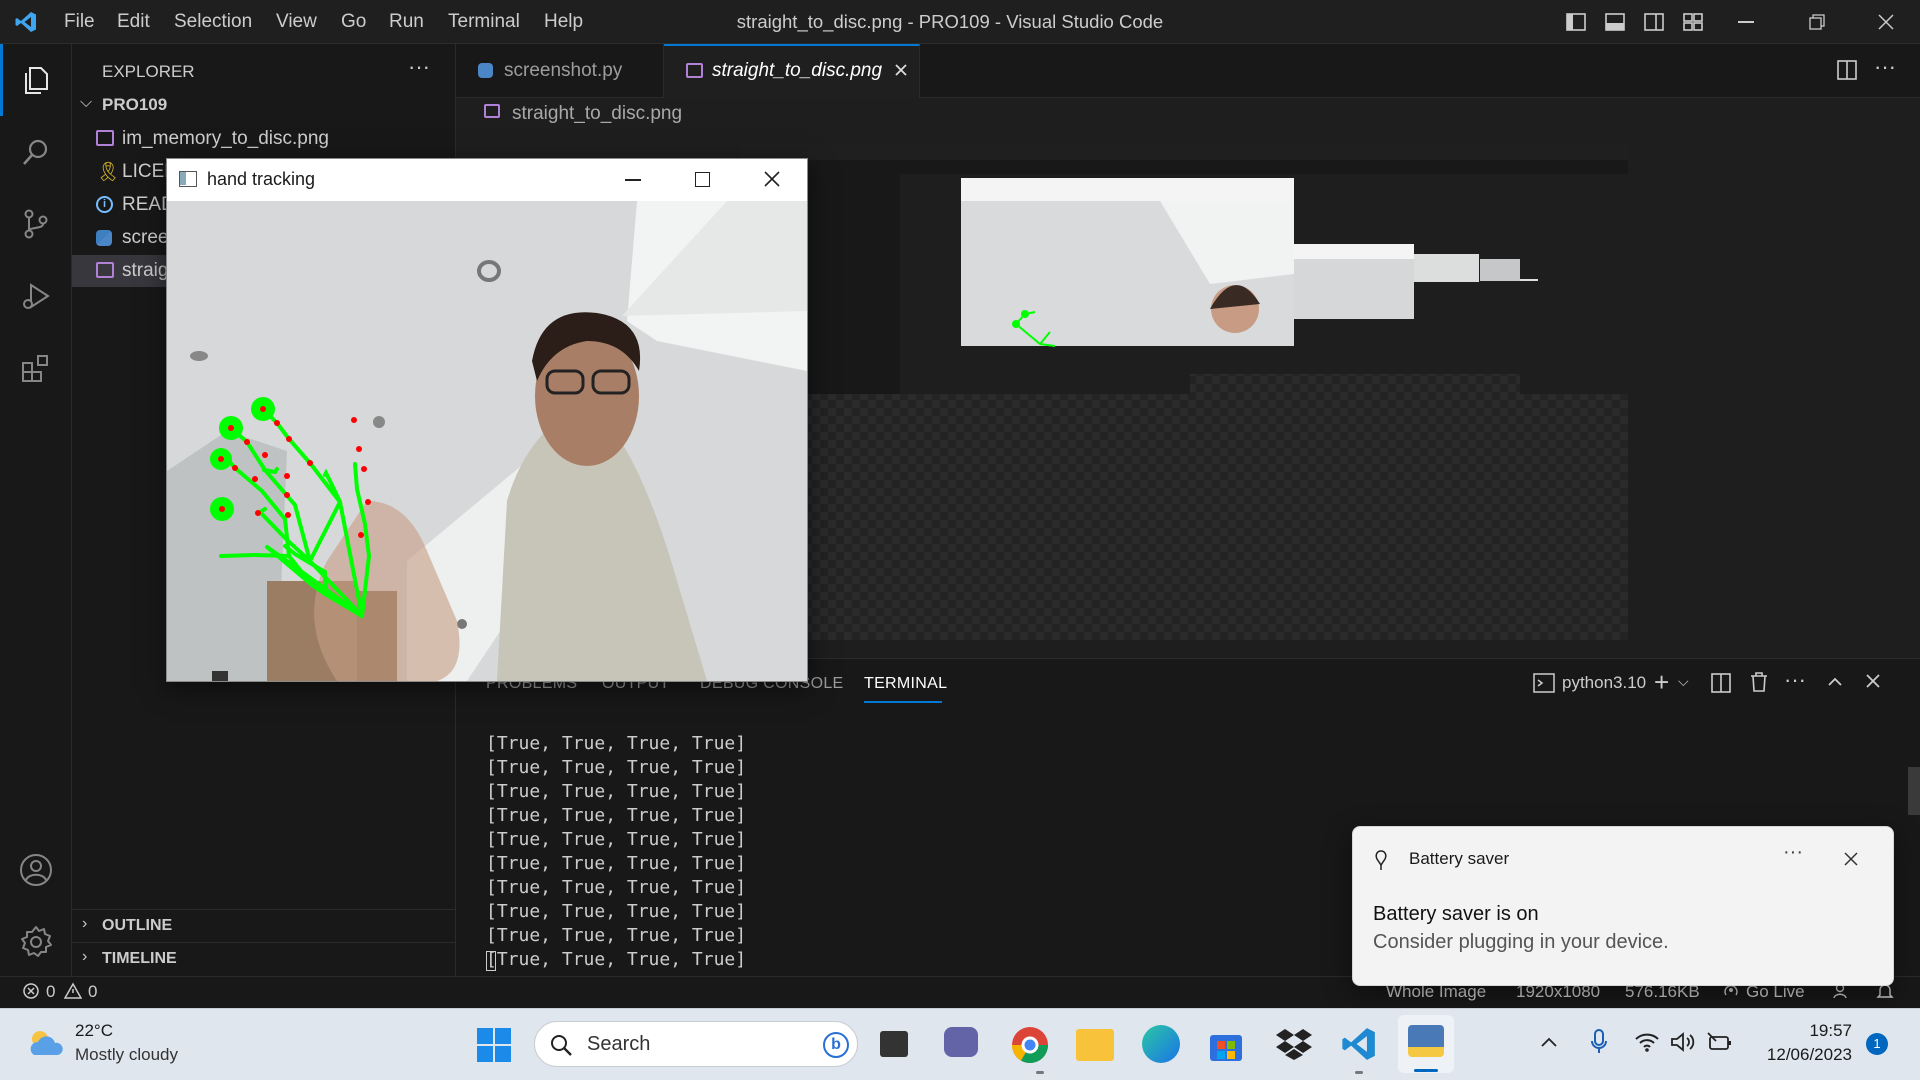 The width and height of the screenshot is (1920, 1080). What do you see at coordinates (1576, 22) in the screenshot?
I see `toggle-primary-sidebar-icon` at bounding box center [1576, 22].